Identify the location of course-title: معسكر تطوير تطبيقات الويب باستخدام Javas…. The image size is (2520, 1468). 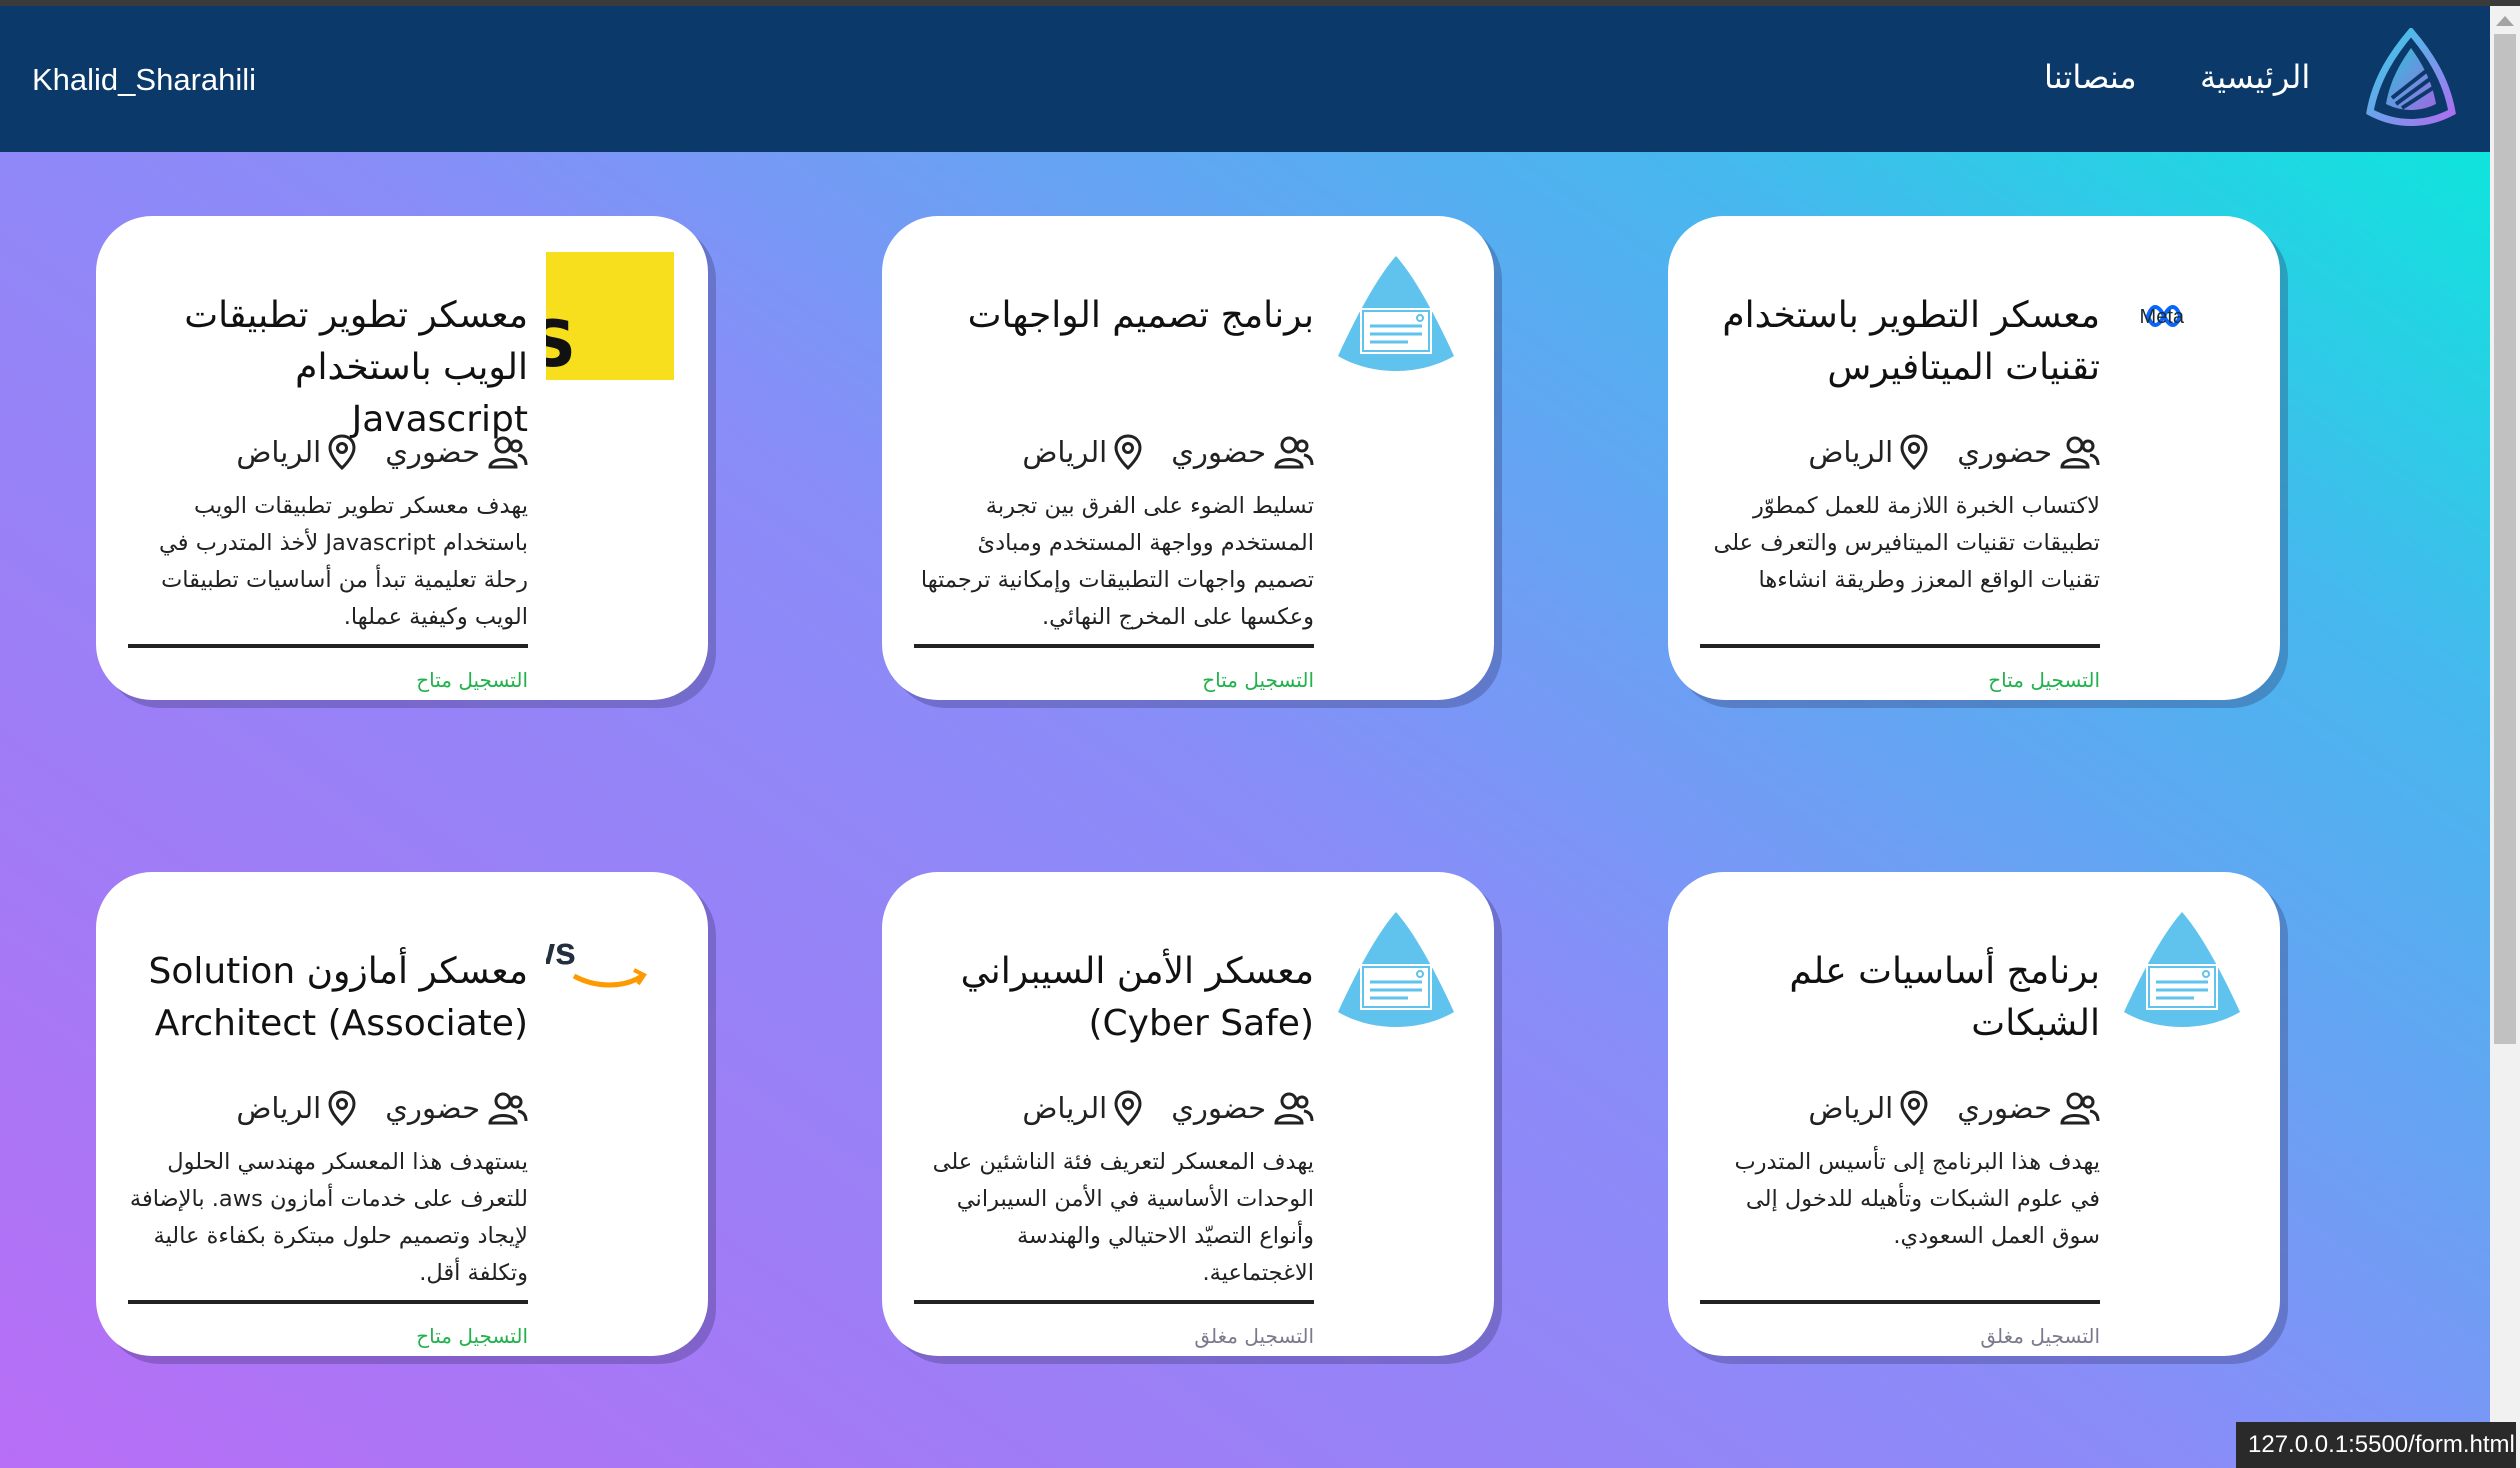
(356, 367).